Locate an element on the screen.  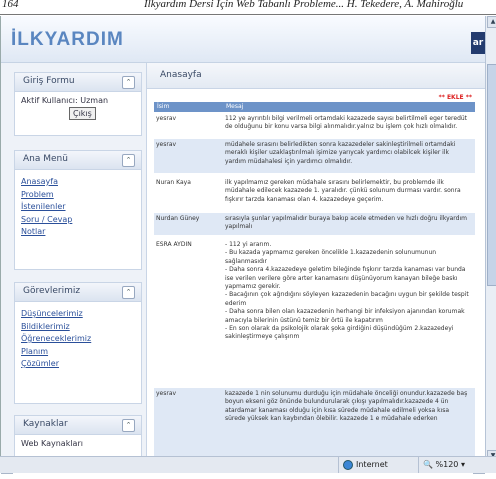
resources-panel-header: Kaynaklar ⌃ is located at coordinates (78, 425).